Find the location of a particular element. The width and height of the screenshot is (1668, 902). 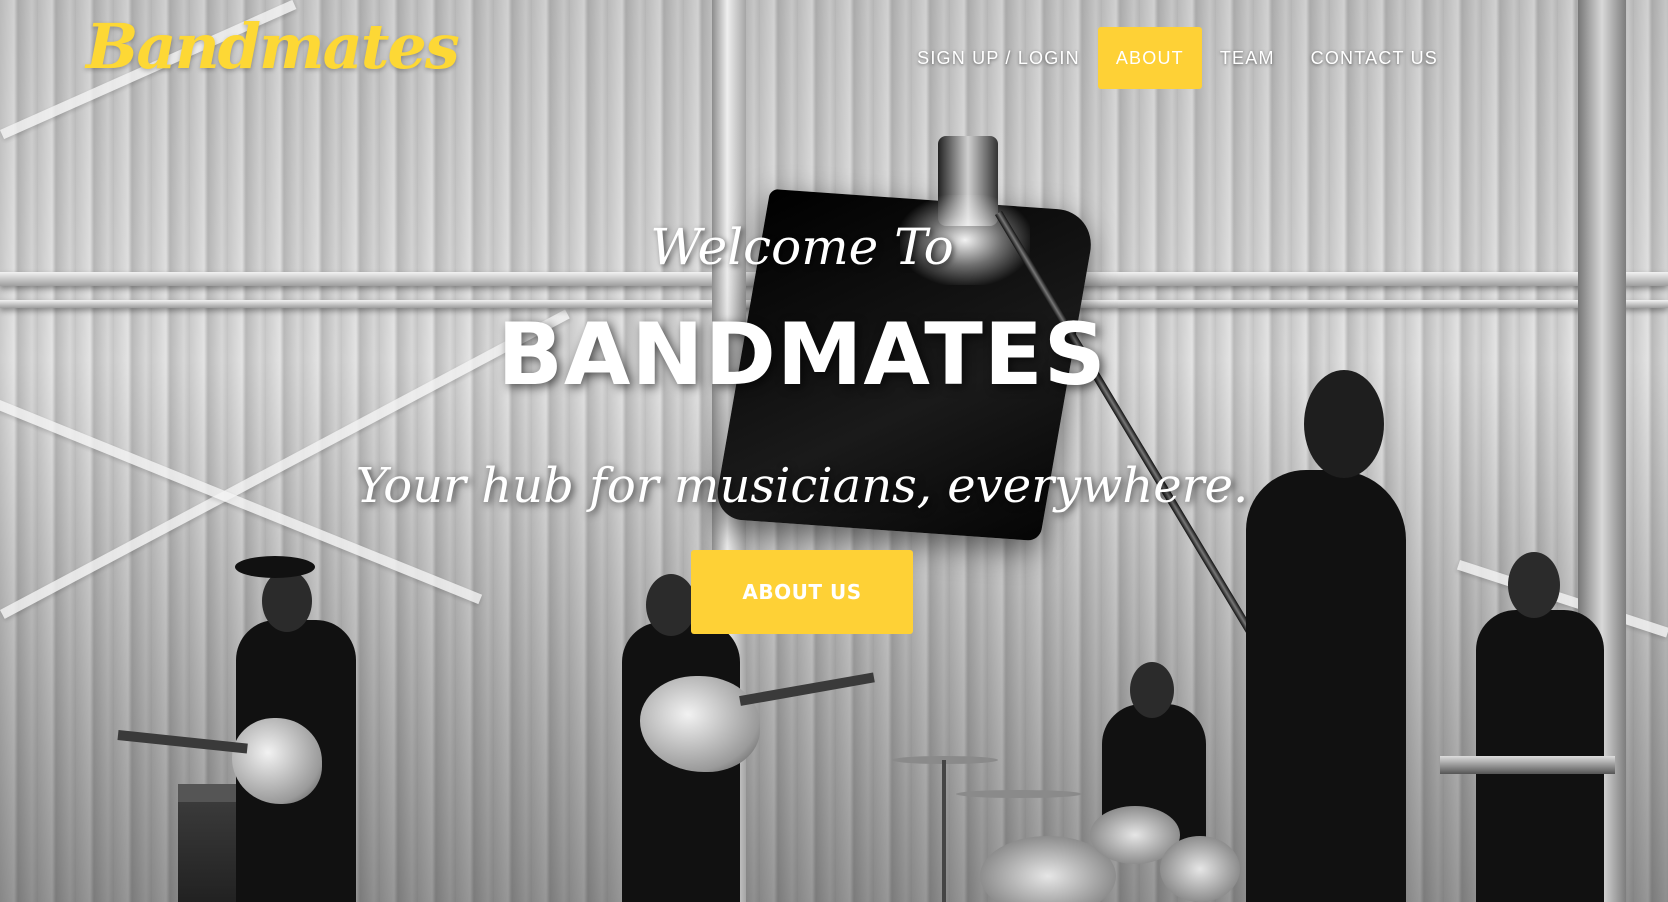

nav-links: SIGN UP / LOGIN ABOUT TEAM CONTACT US is located at coordinates (1177, 58).